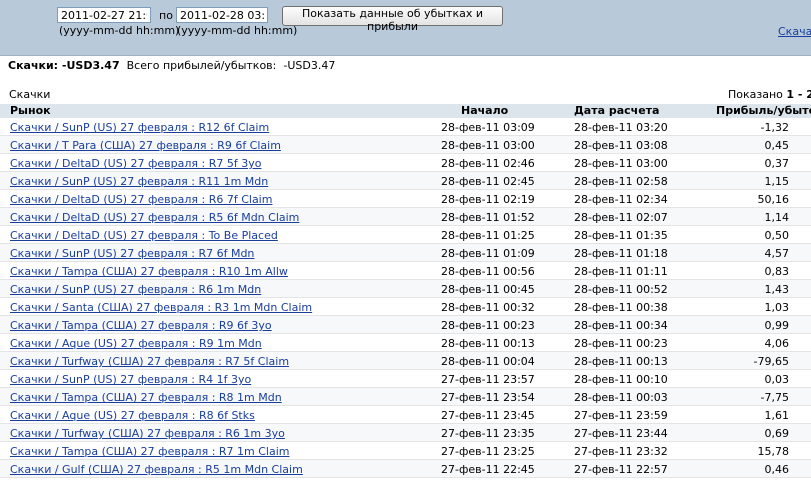  What do you see at coordinates (488, 379) in the screenshot?
I see `start-time-cell: 27-фев-11 23:57` at bounding box center [488, 379].